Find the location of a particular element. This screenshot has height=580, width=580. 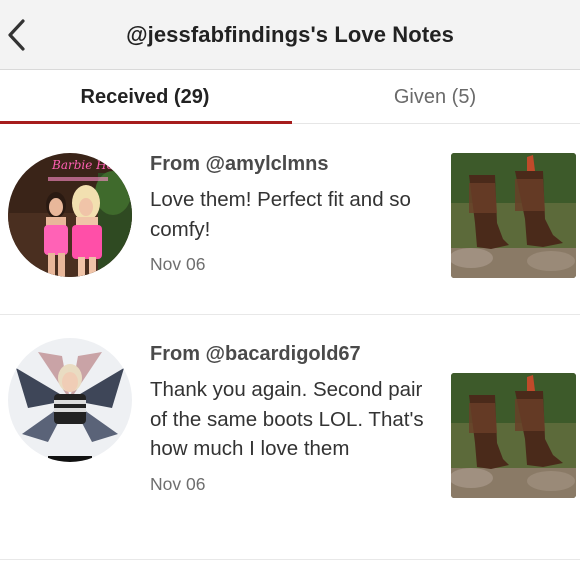

back-button is located at coordinates (16, 35).